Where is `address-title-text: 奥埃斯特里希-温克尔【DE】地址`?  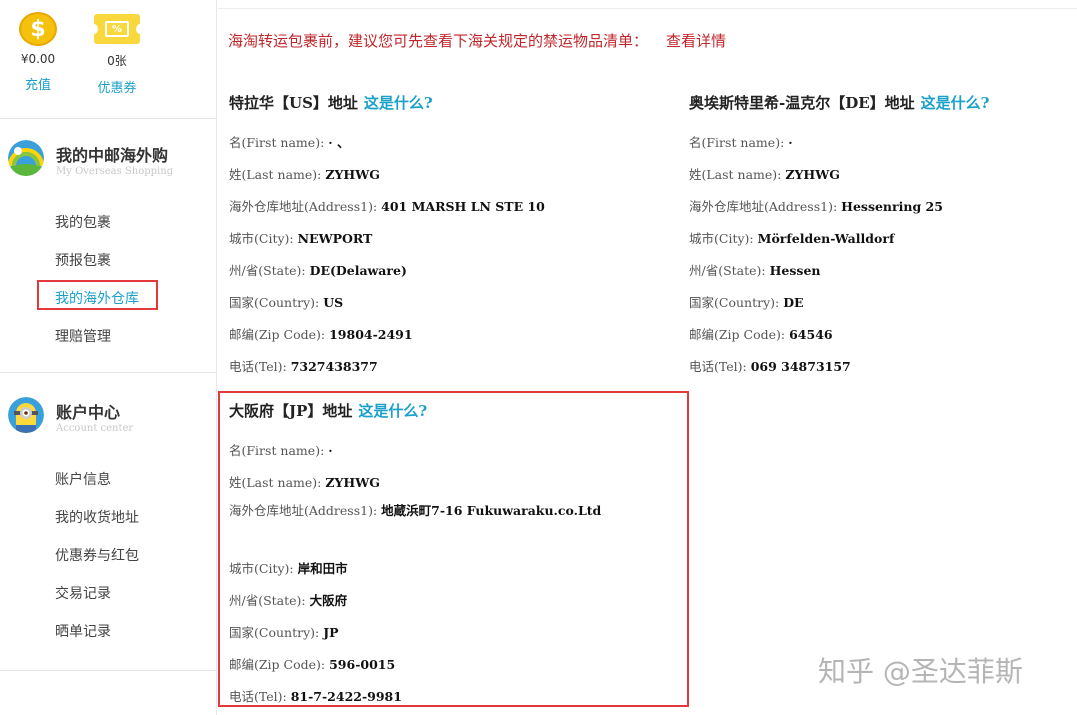
address-title-text: 奥埃斯特里希-温克尔【DE】地址 is located at coordinates (802, 103).